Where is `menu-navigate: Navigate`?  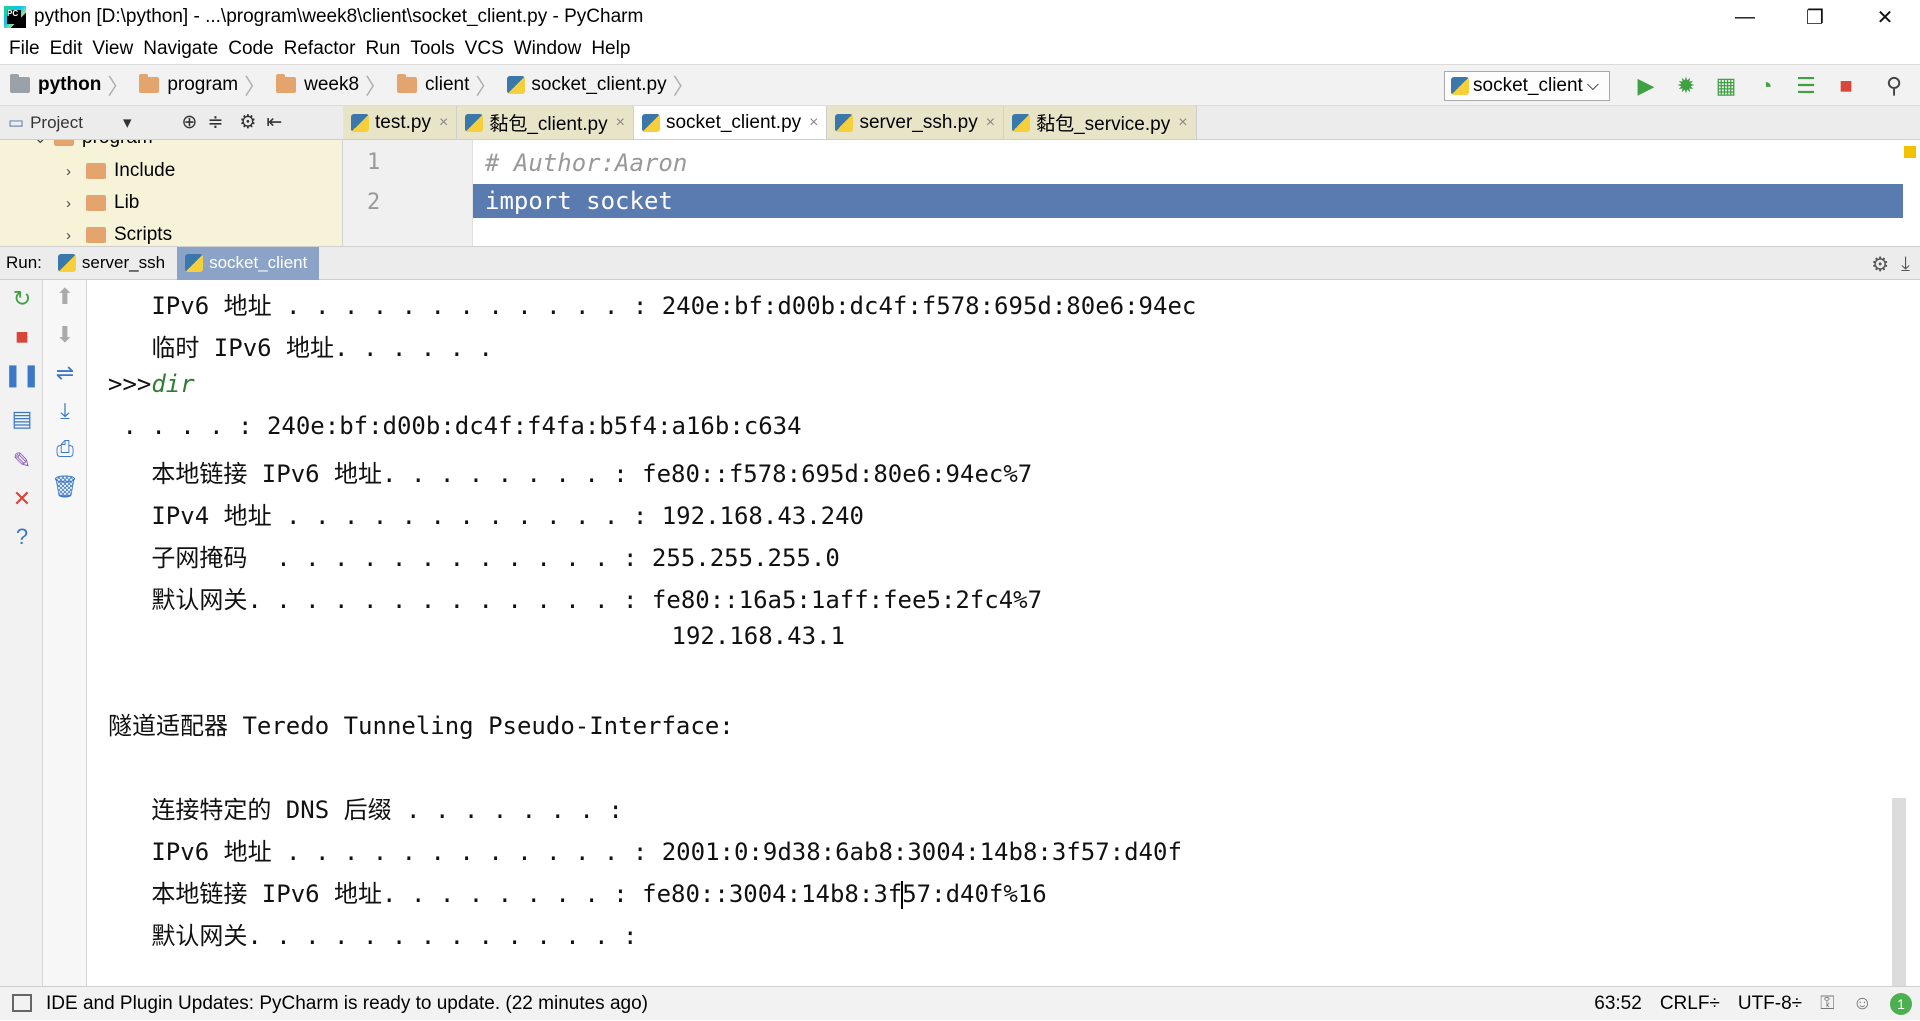 menu-navigate: Navigate is located at coordinates (180, 49).